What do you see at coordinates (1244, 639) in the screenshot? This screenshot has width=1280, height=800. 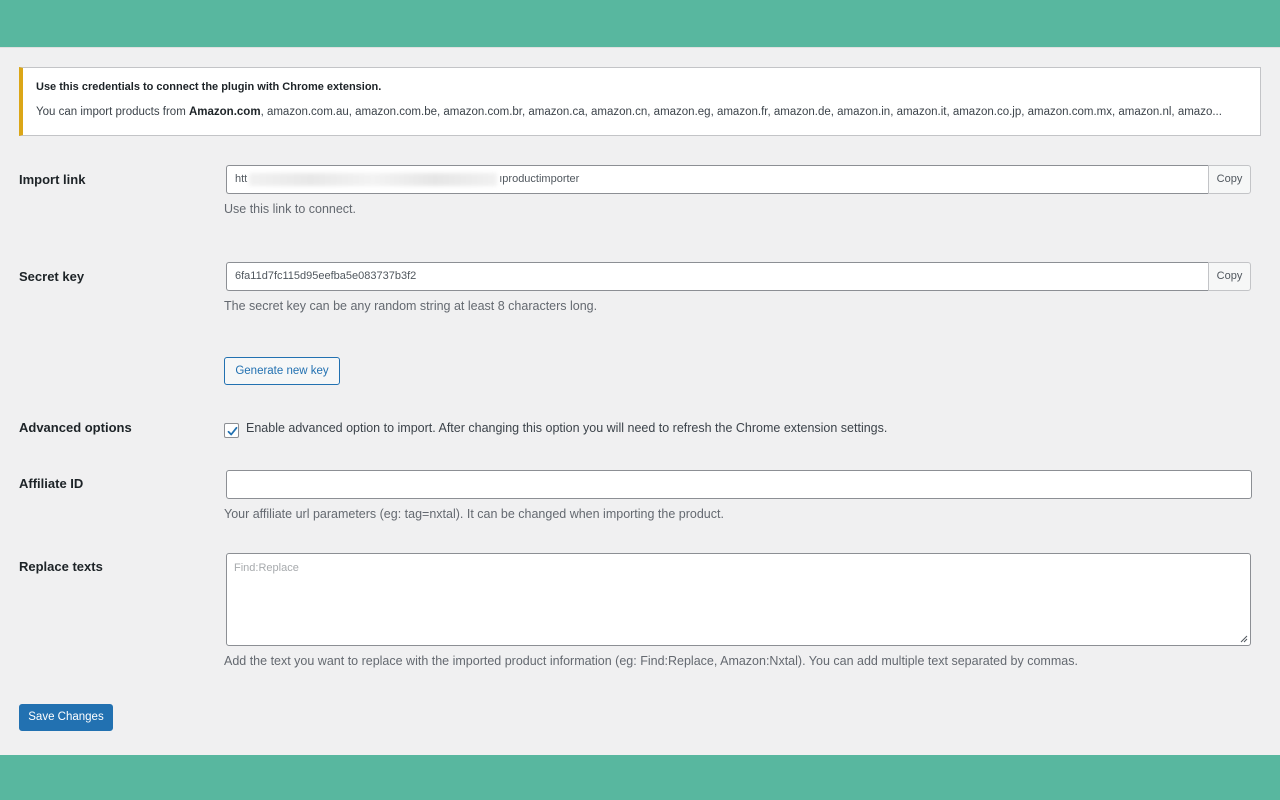 I see `resize-grip-icon` at bounding box center [1244, 639].